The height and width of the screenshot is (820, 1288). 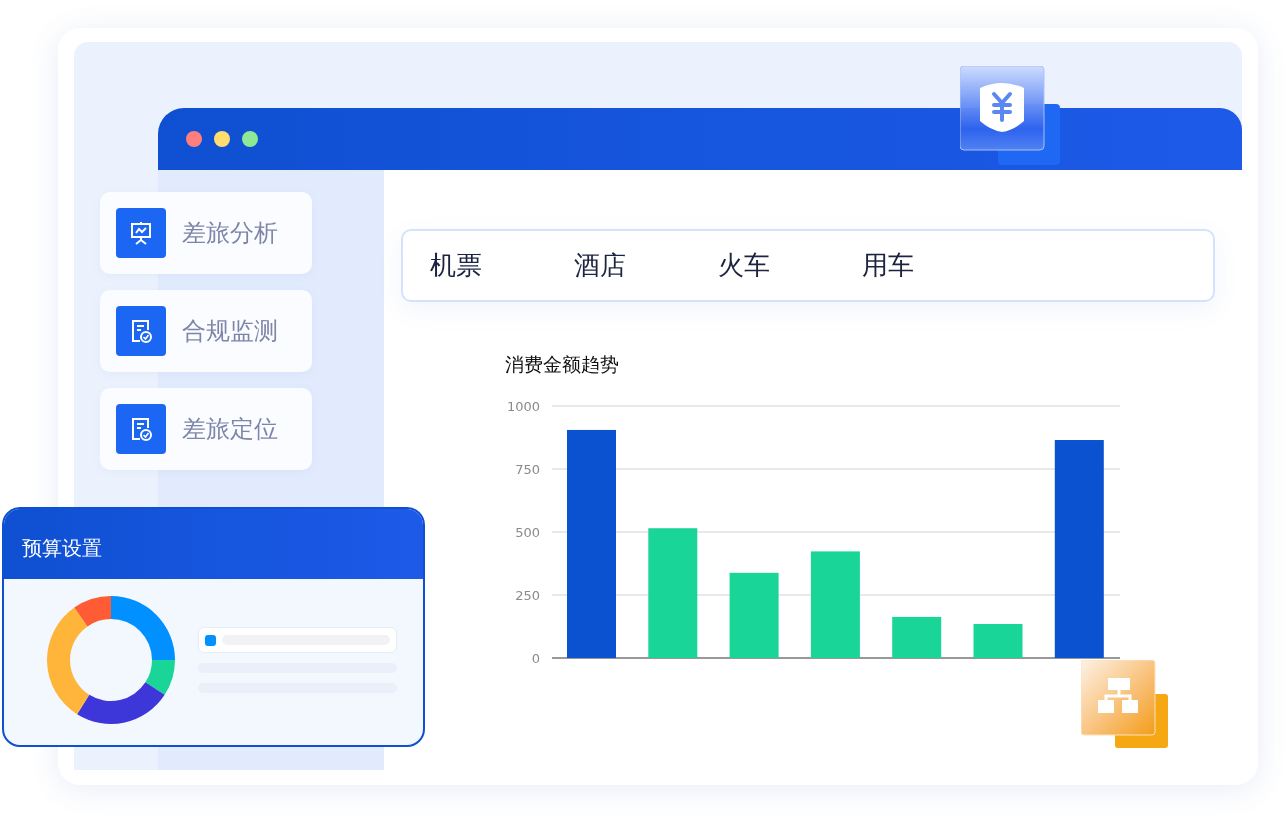 I want to click on y-axis-label: 500, so click(x=527, y=532).